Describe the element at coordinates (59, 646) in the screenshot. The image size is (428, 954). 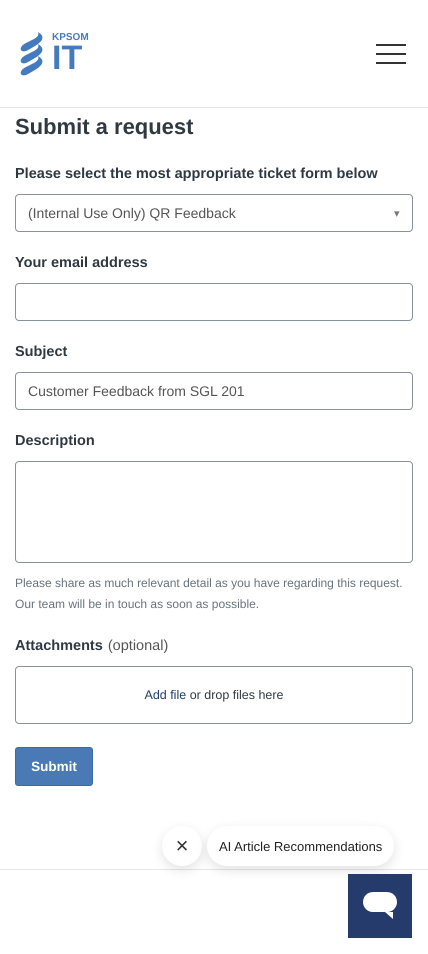
I see `field-label: Attachments` at that location.